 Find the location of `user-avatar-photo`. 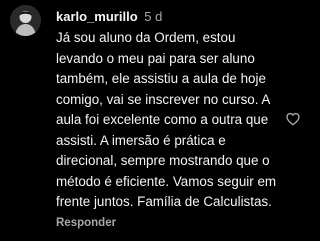

user-avatar-photo is located at coordinates (25, 20).